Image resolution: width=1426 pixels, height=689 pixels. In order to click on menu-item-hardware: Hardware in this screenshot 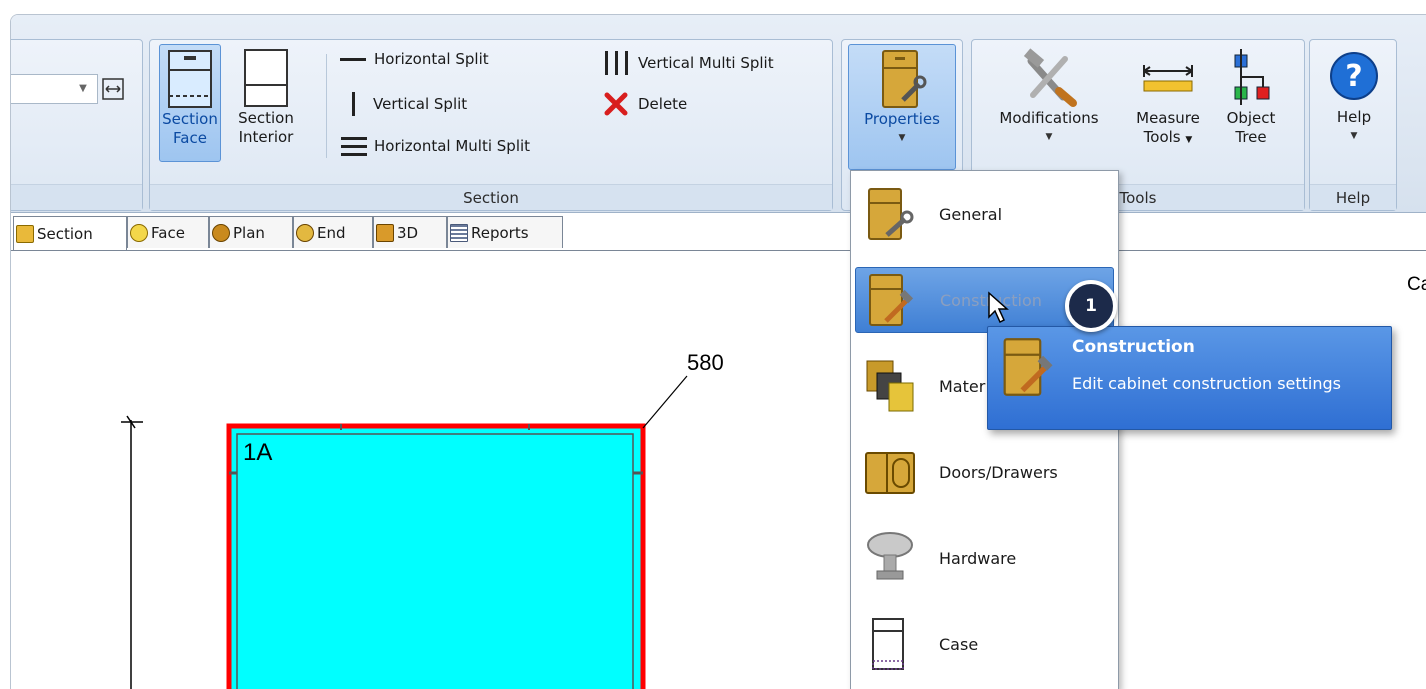, I will do `click(984, 558)`.